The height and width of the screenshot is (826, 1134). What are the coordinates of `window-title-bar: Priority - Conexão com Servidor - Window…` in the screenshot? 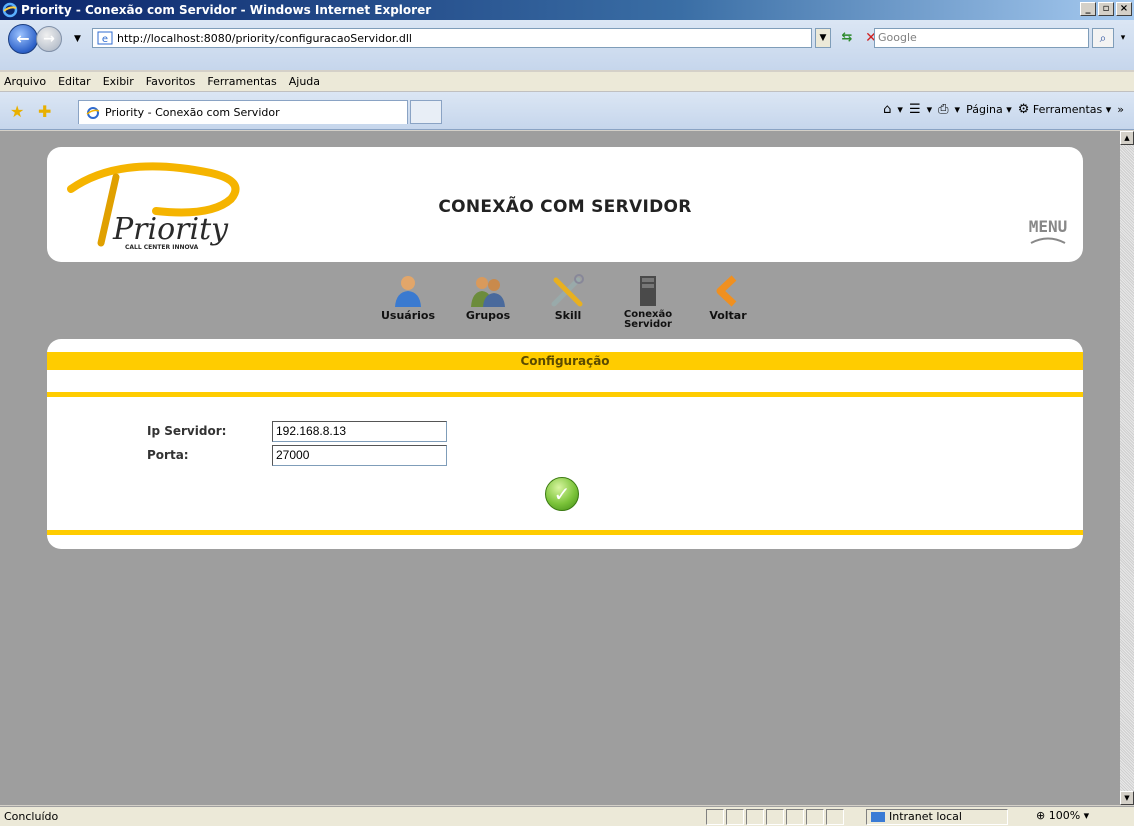 It's located at (567, 10).